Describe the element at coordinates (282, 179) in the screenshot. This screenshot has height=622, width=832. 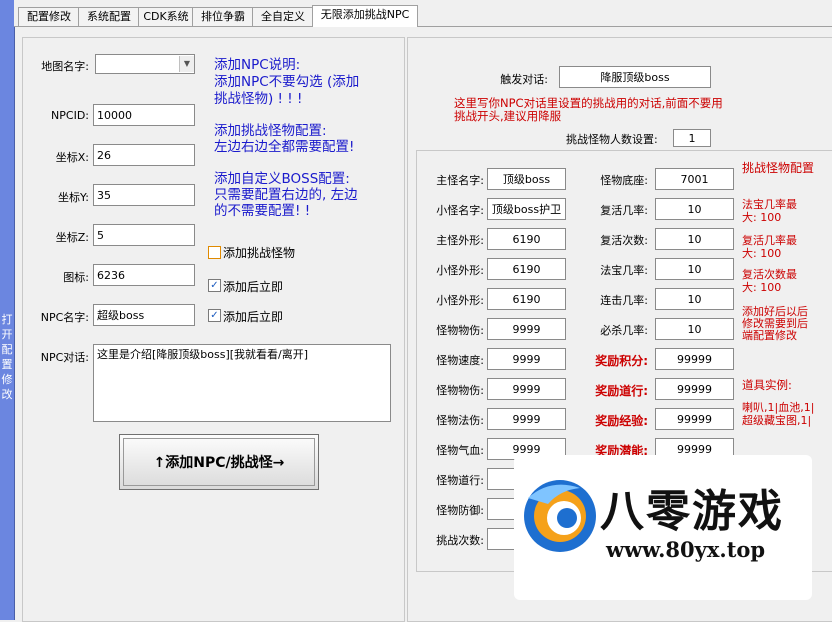
I see `boss-info-line-1: 添加自定义BOSS配置:` at that location.